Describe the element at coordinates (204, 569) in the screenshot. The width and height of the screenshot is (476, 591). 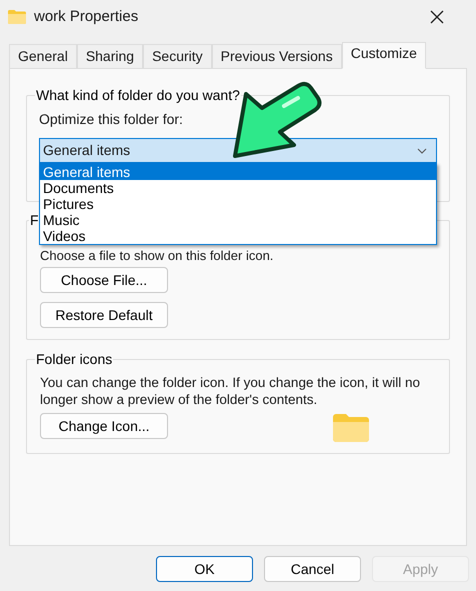
I see `dialog-button: OK` at that location.